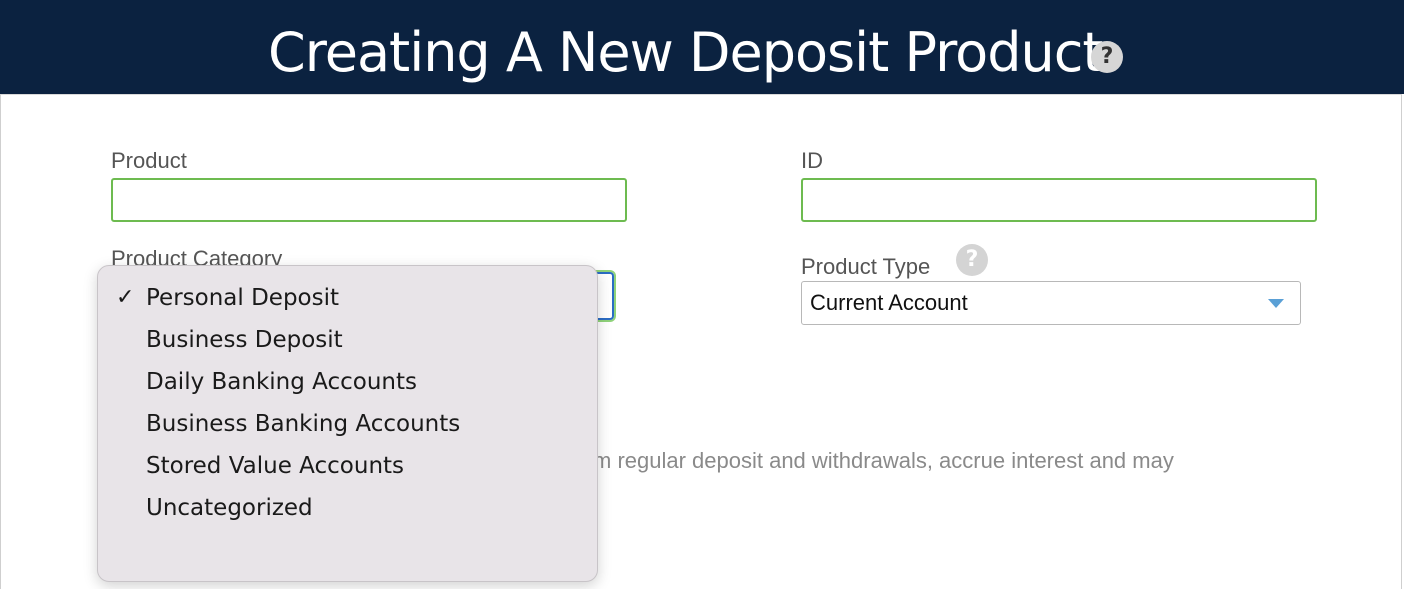 This screenshot has height=589, width=1404. Describe the element at coordinates (369, 200) in the screenshot. I see `product-input` at that location.